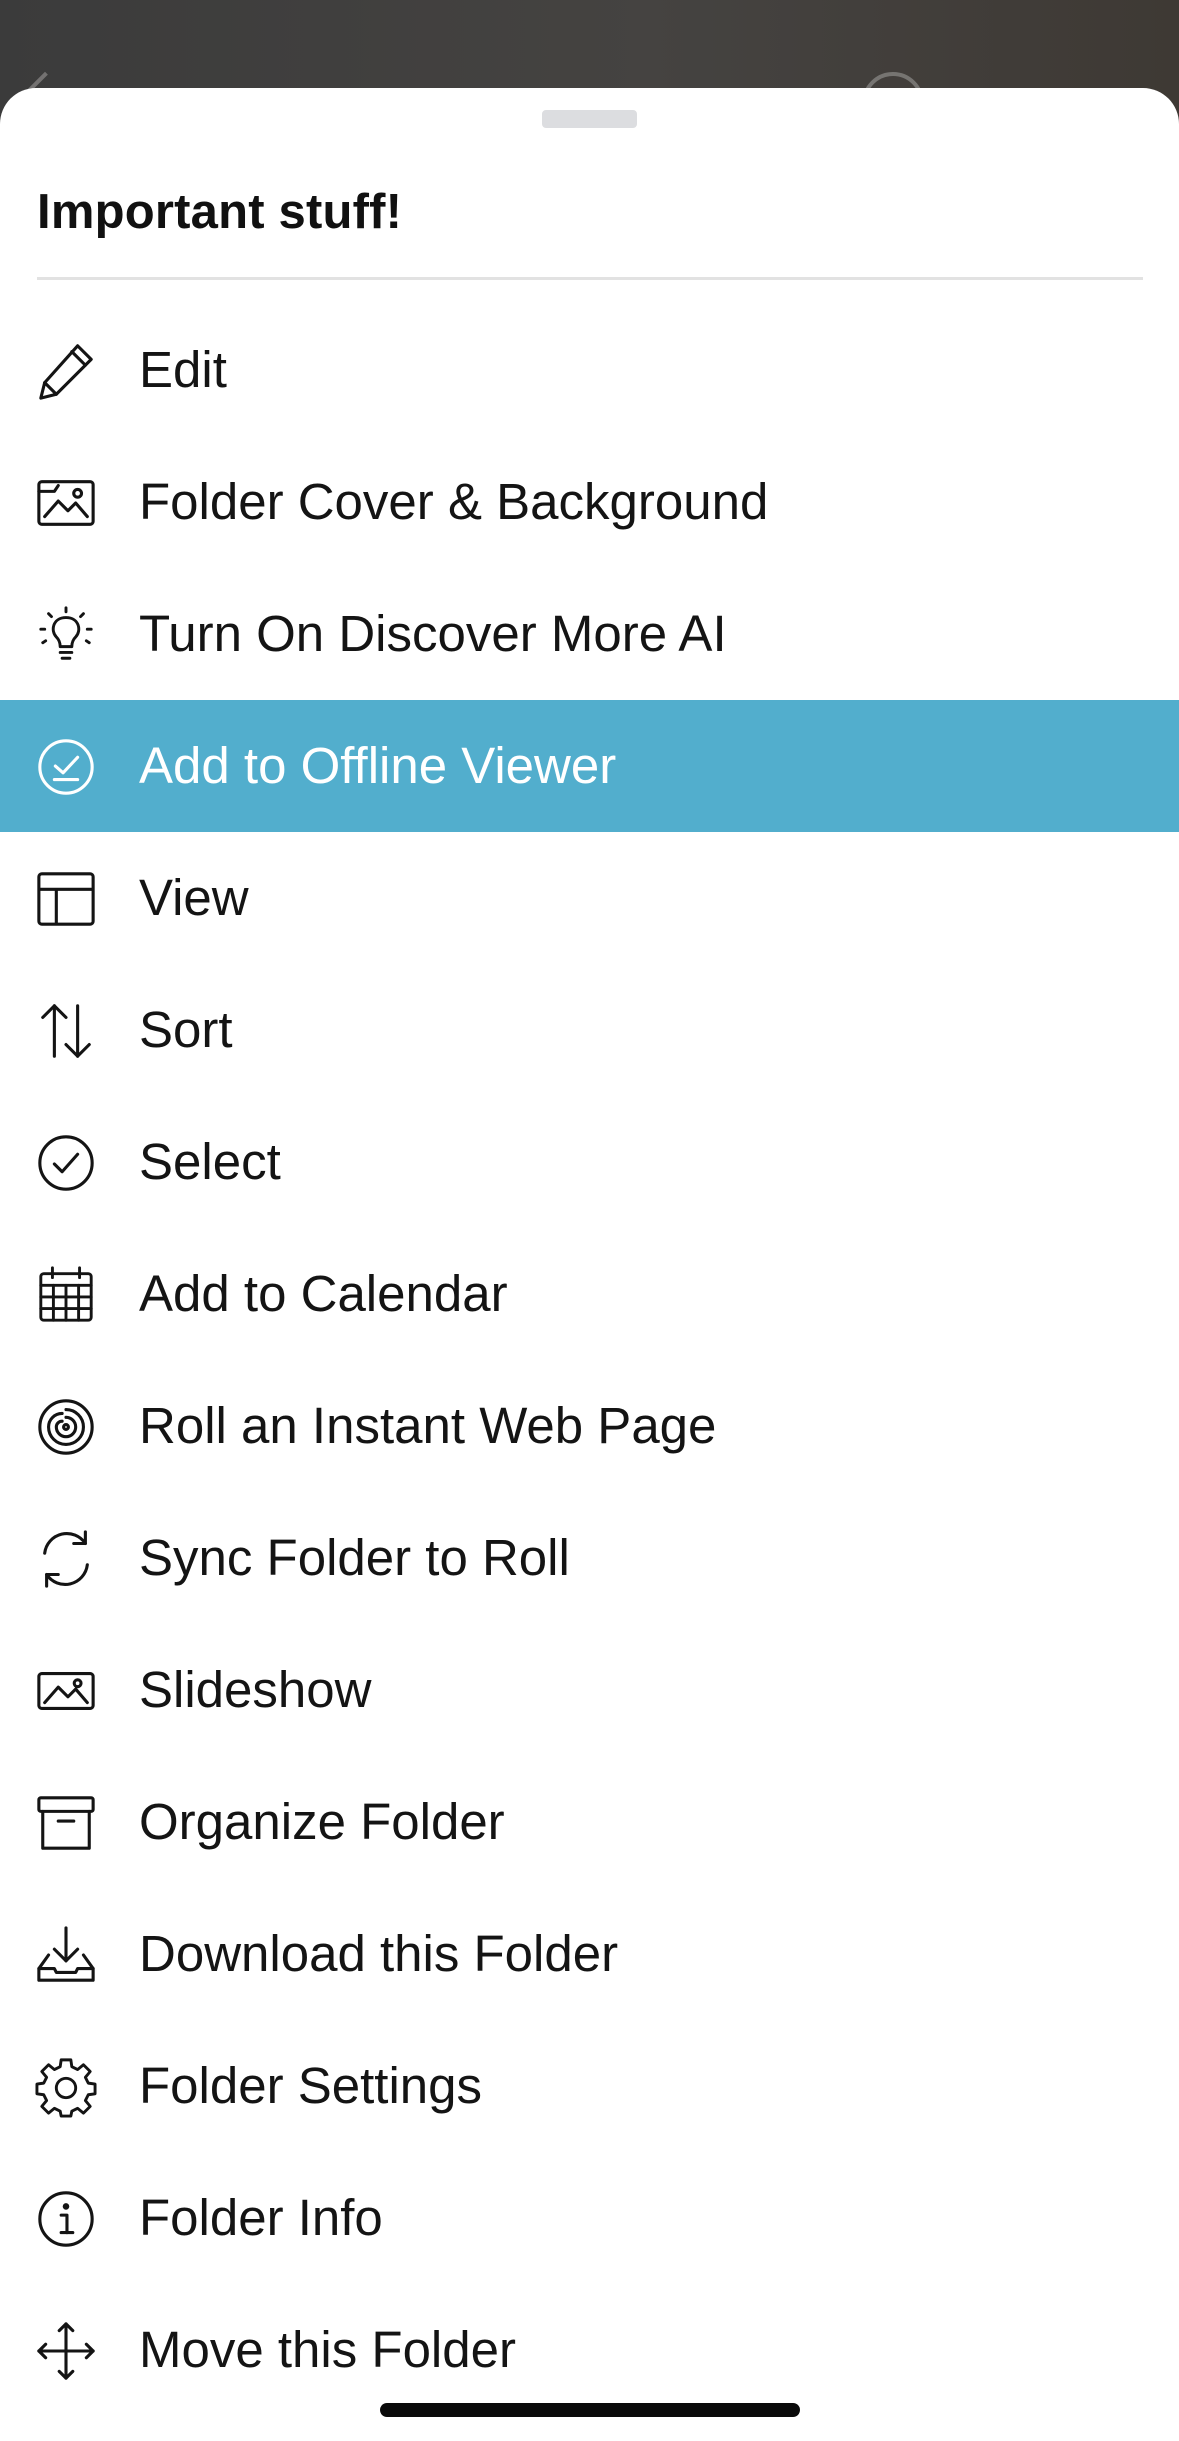  Describe the element at coordinates (589, 2428) in the screenshot. I see `menu-item-partial` at that location.